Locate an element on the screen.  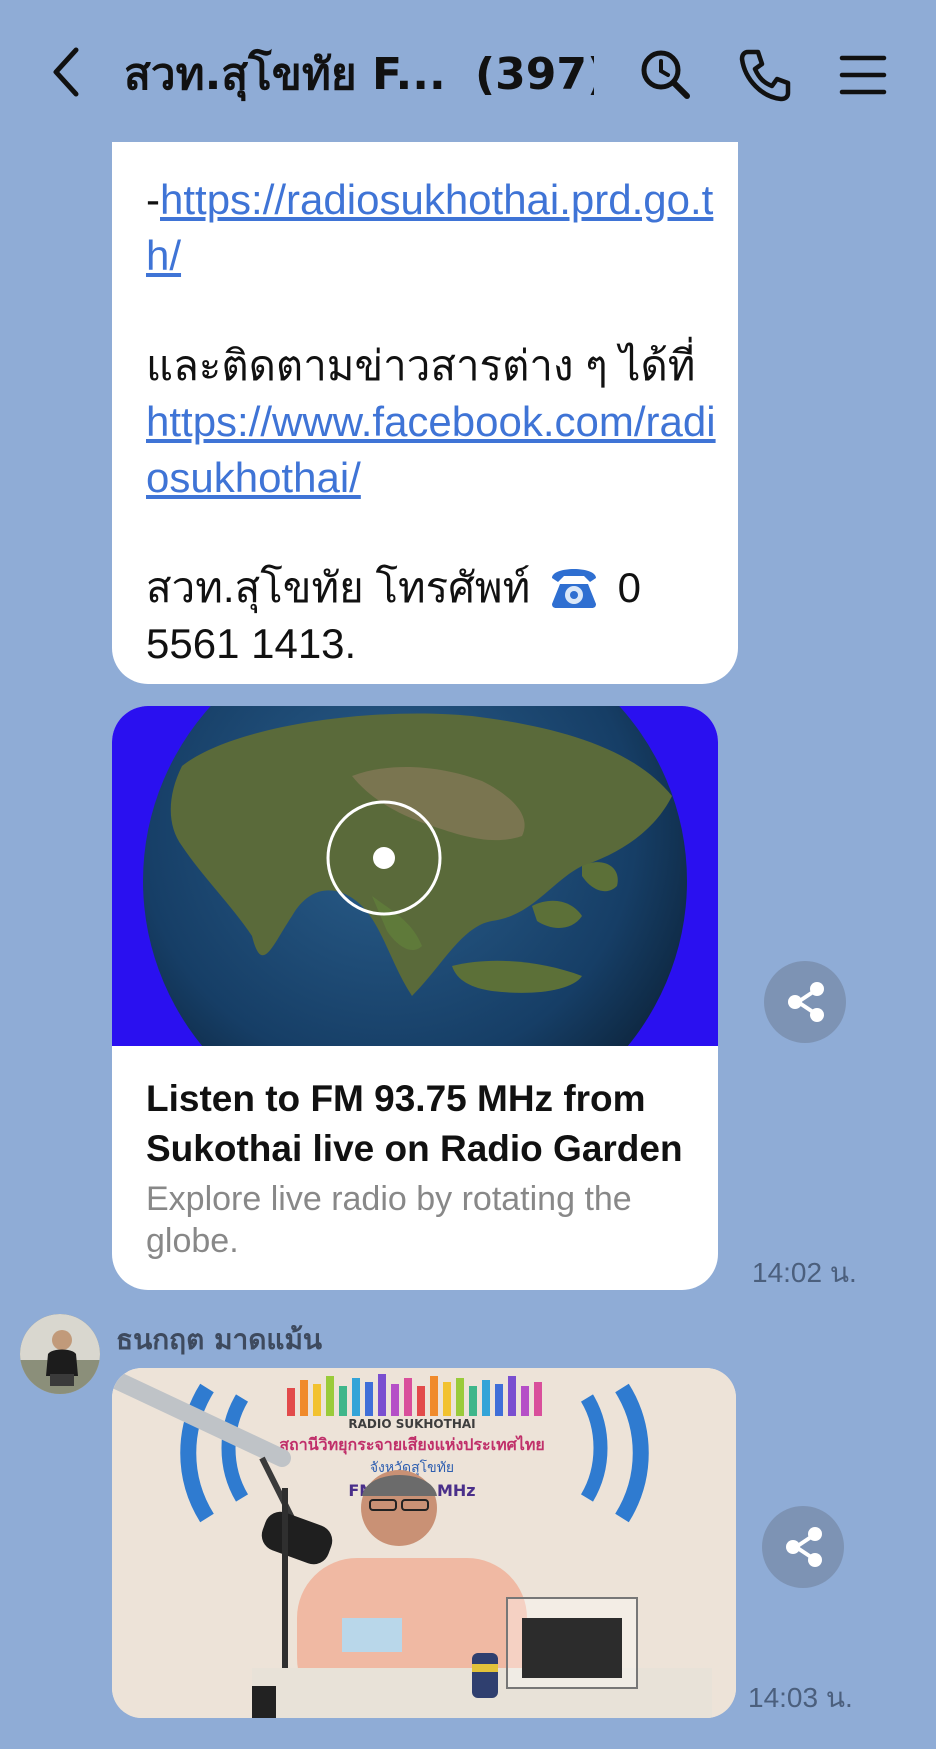
dash-text: - is located at coordinates (153, 199).